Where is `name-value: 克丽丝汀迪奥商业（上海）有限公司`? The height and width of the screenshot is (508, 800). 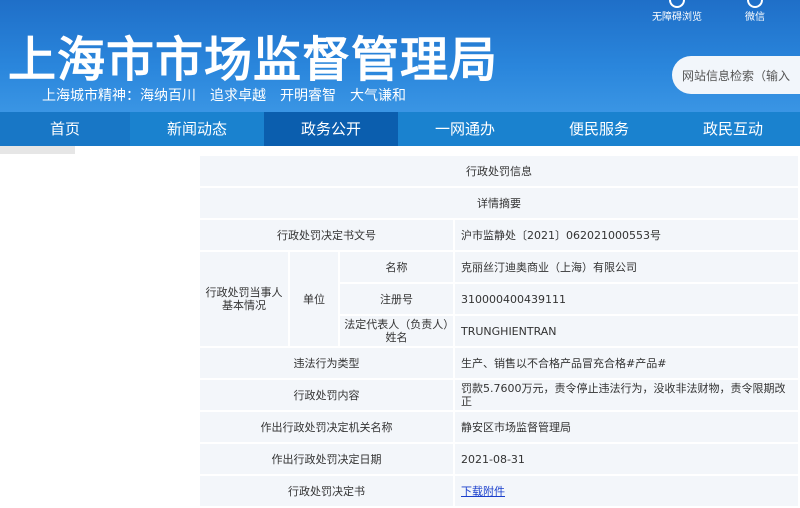 name-value: 克丽丝汀迪奥商业（上海）有限公司 is located at coordinates (627, 267).